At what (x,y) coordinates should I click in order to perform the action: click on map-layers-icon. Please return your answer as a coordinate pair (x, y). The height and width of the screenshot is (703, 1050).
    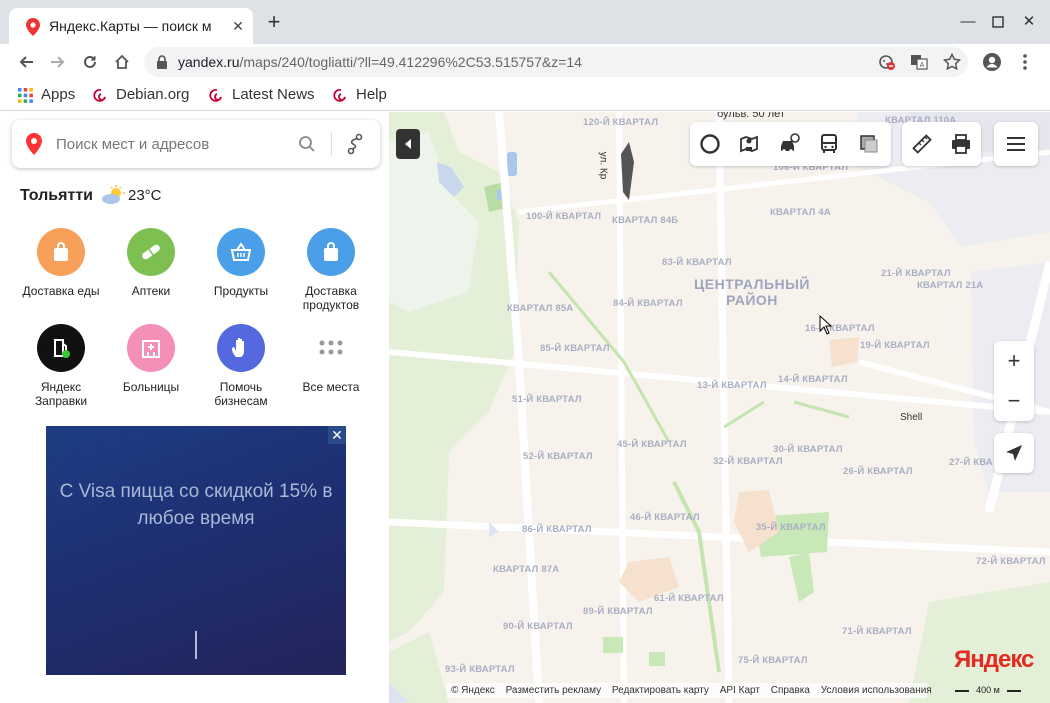
    Looking at the image, I should click on (869, 144).